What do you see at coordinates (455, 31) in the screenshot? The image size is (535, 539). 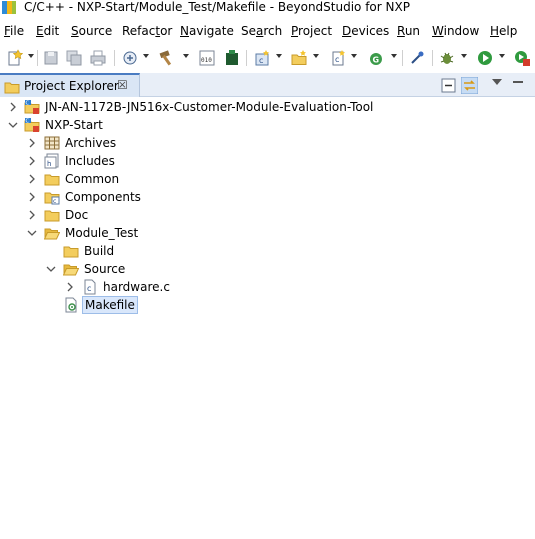 I see `menu-window: Window` at bounding box center [455, 31].